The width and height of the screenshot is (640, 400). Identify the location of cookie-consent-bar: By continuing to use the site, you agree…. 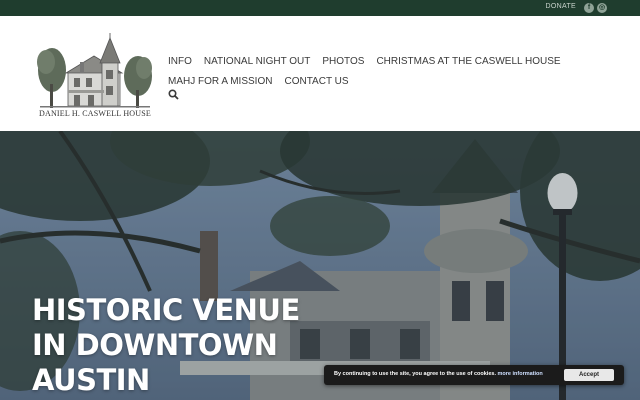
(474, 375).